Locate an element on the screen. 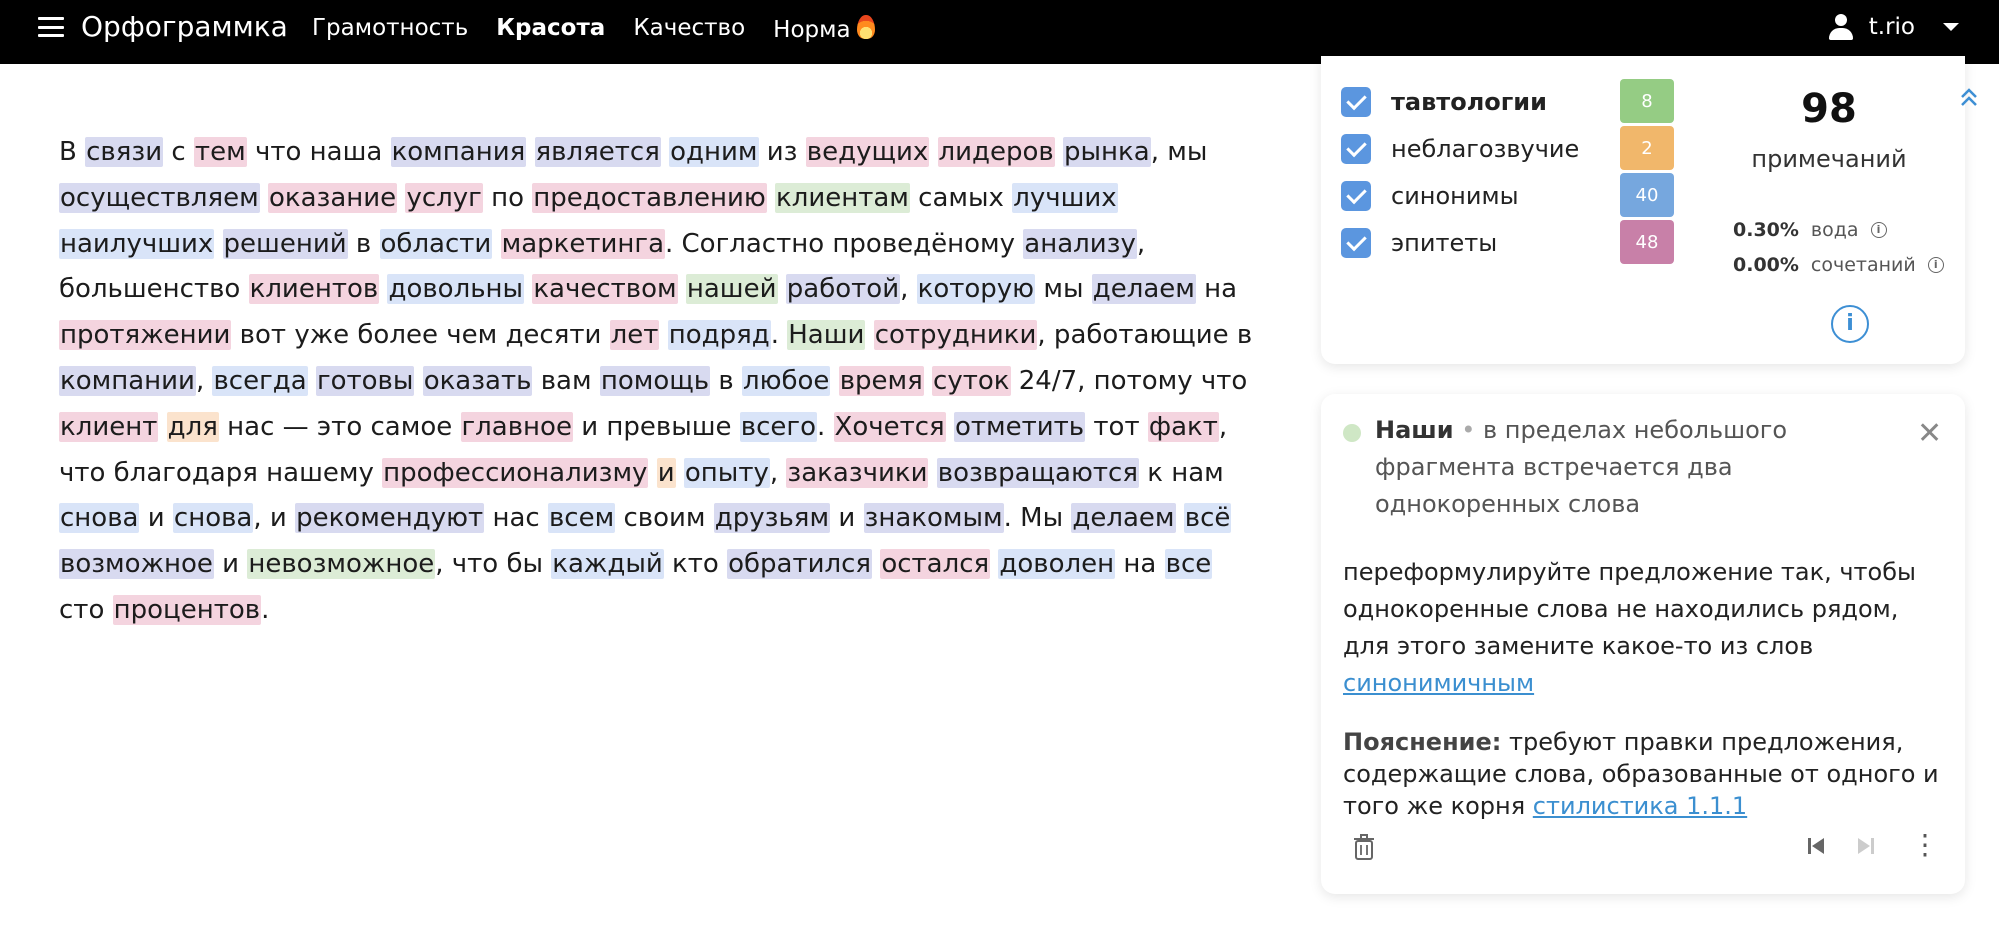 The image size is (1999, 940). highlighted-word: решений is located at coordinates (285, 243).